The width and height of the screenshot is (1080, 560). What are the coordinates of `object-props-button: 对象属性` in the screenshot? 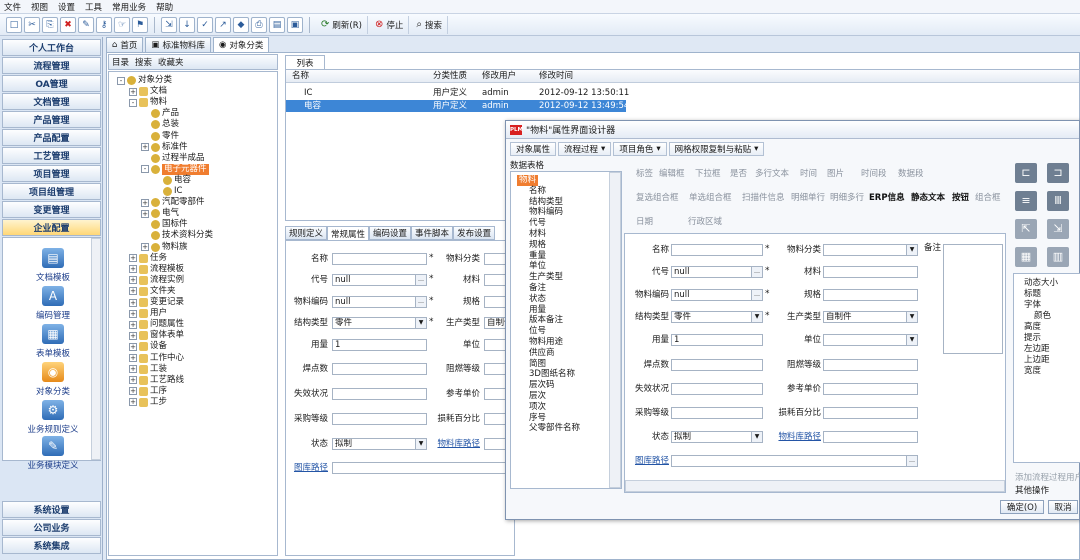 It's located at (533, 148).